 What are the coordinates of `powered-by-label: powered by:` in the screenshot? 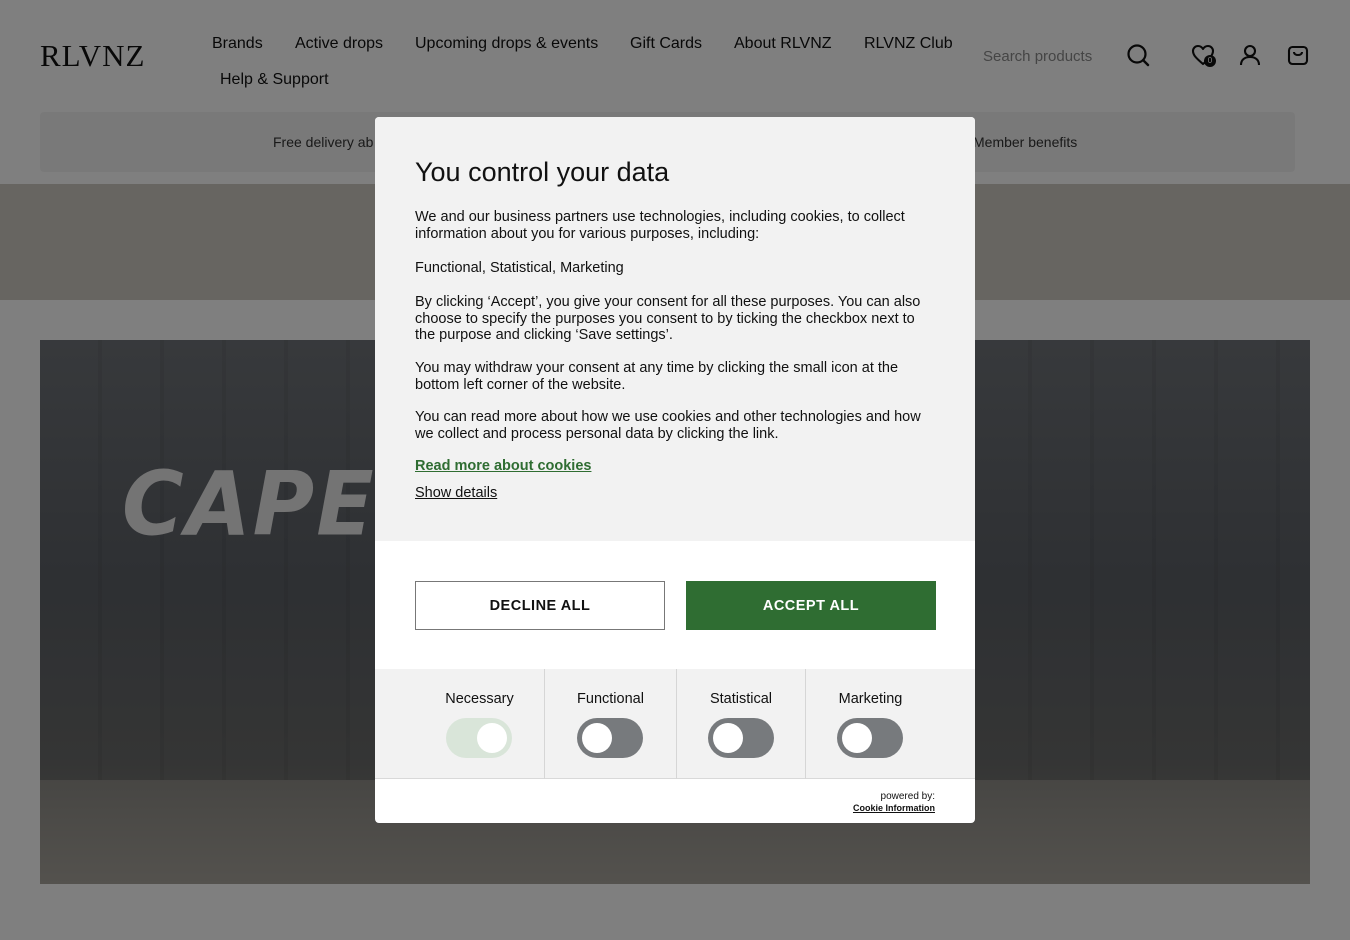 It's located at (907, 796).